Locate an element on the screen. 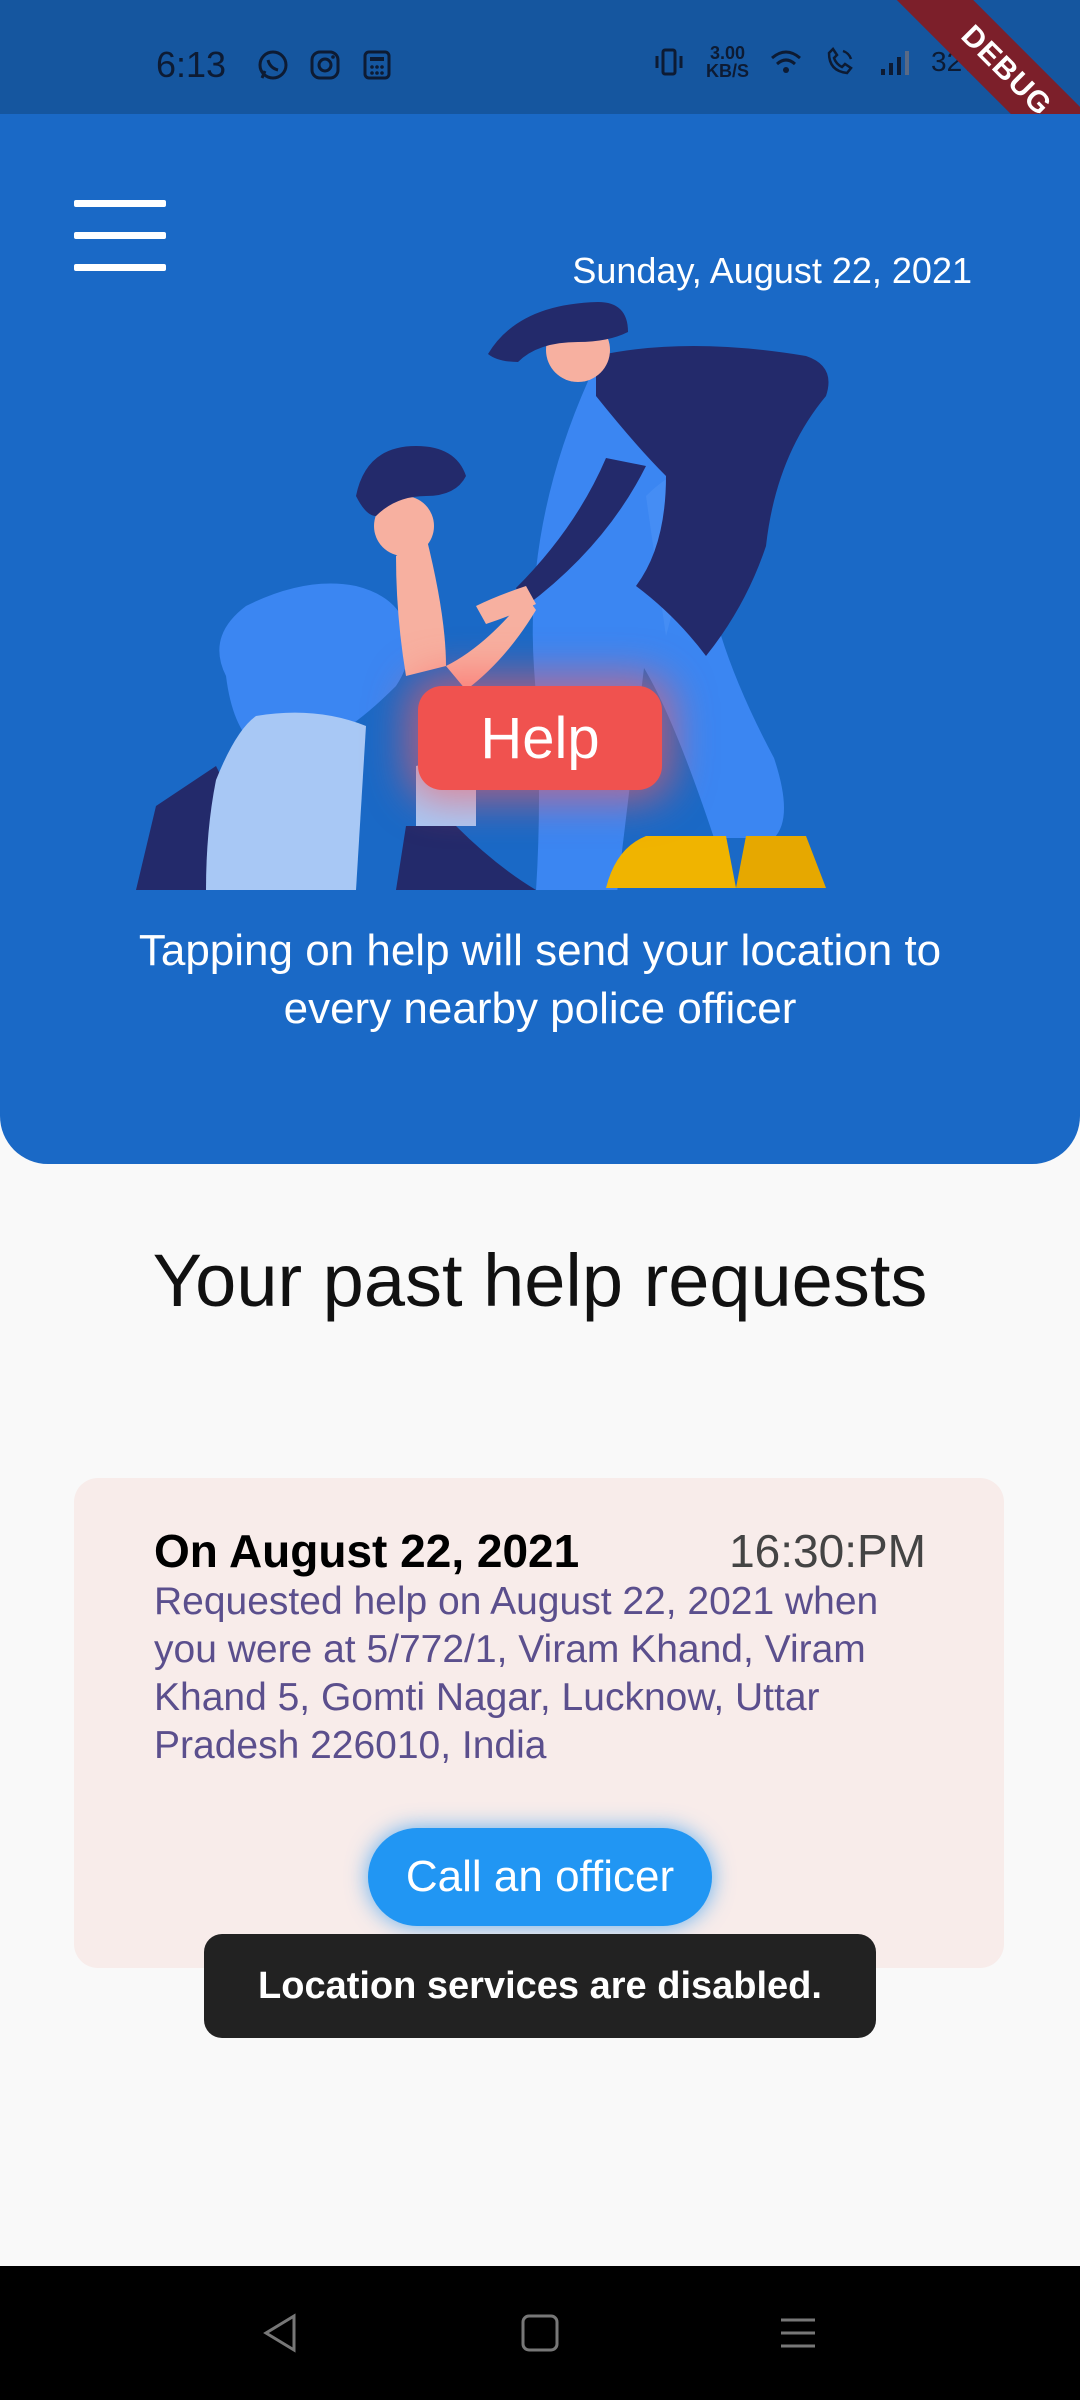 The image size is (1080, 2400). menu-button is located at coordinates (120, 236).